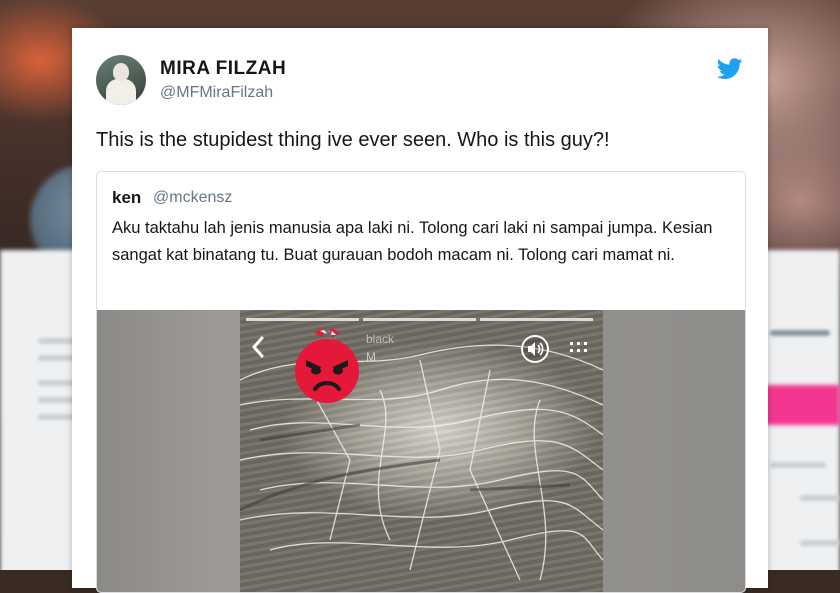 The image size is (840, 593). What do you see at coordinates (535, 349) in the screenshot?
I see `volume-icon` at bounding box center [535, 349].